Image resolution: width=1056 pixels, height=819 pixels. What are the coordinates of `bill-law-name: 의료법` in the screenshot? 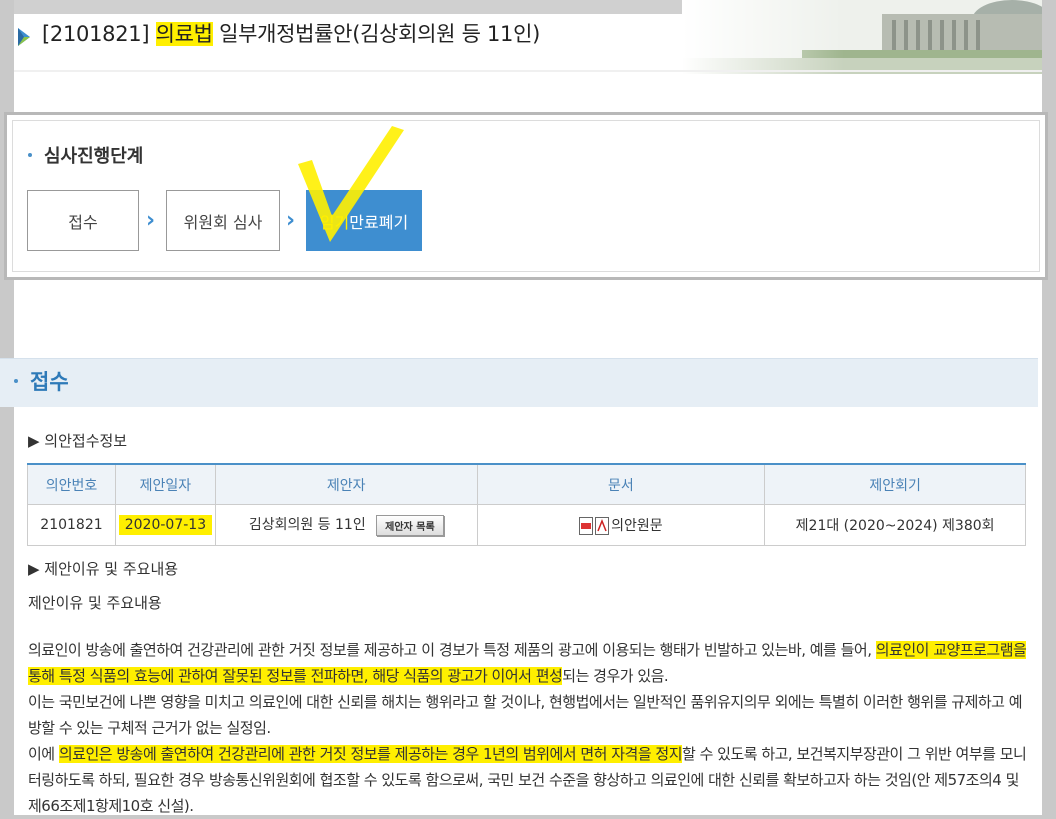 It's located at (184, 34).